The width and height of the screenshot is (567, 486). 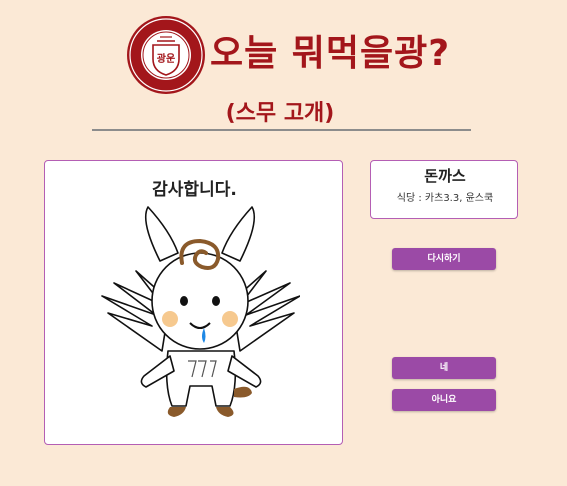 I want to click on page-subtitle: (스무 고개), so click(x=280, y=113).